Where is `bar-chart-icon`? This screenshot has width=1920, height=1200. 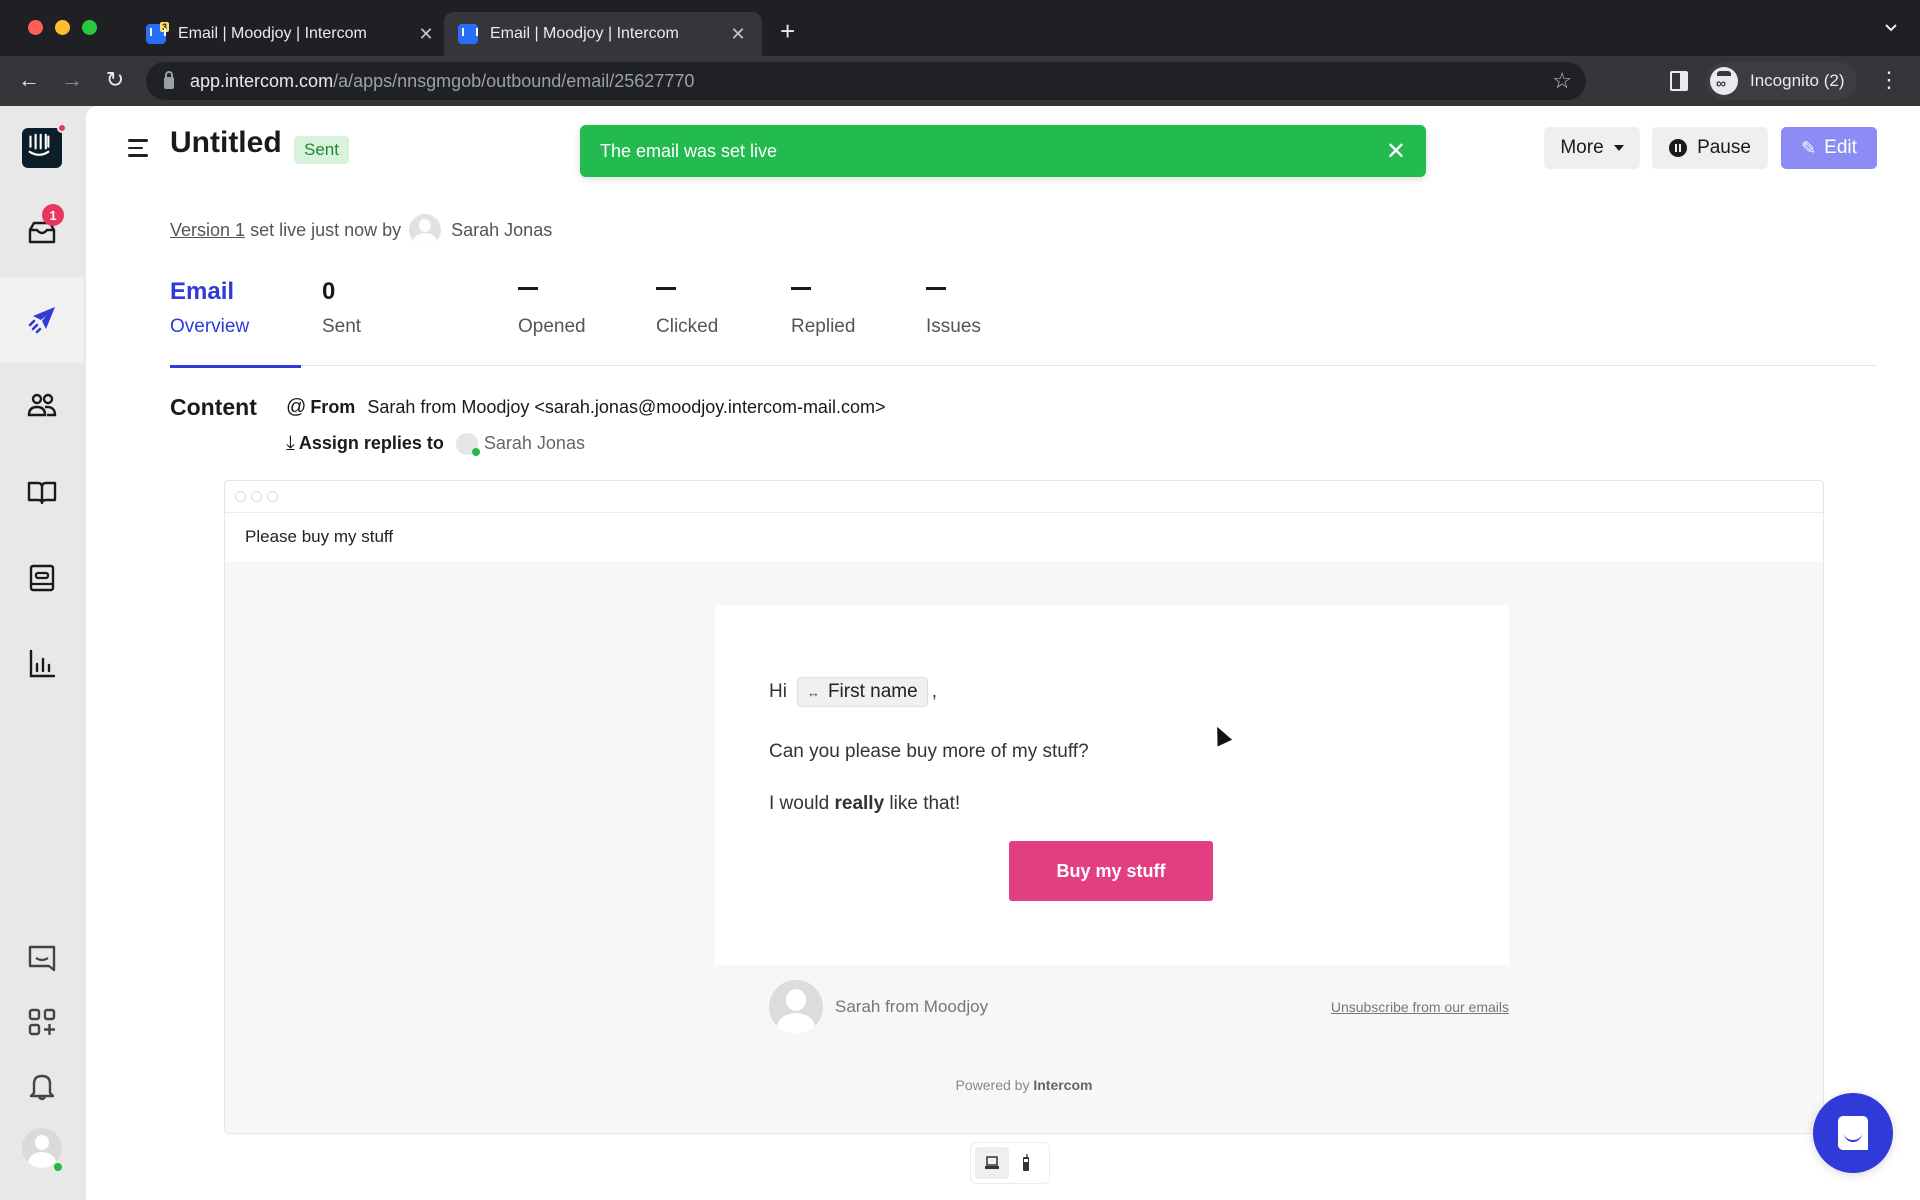 bar-chart-icon is located at coordinates (42, 663).